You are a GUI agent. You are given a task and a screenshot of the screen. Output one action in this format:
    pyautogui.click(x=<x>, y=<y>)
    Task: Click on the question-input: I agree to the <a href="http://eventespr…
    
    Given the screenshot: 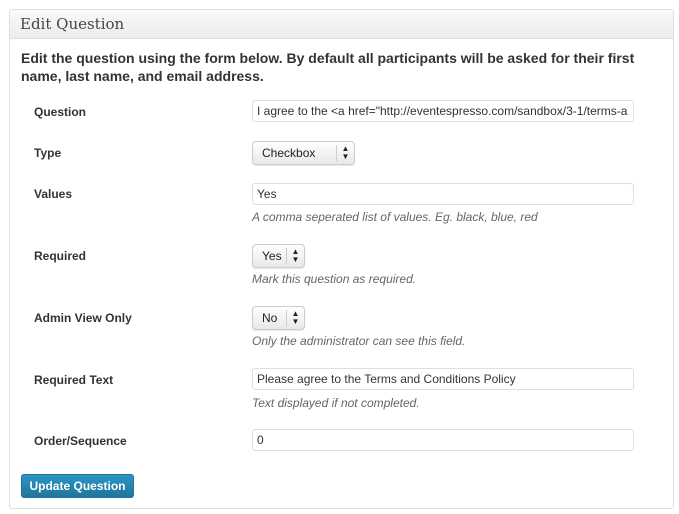 What is the action you would take?
    pyautogui.click(x=443, y=111)
    